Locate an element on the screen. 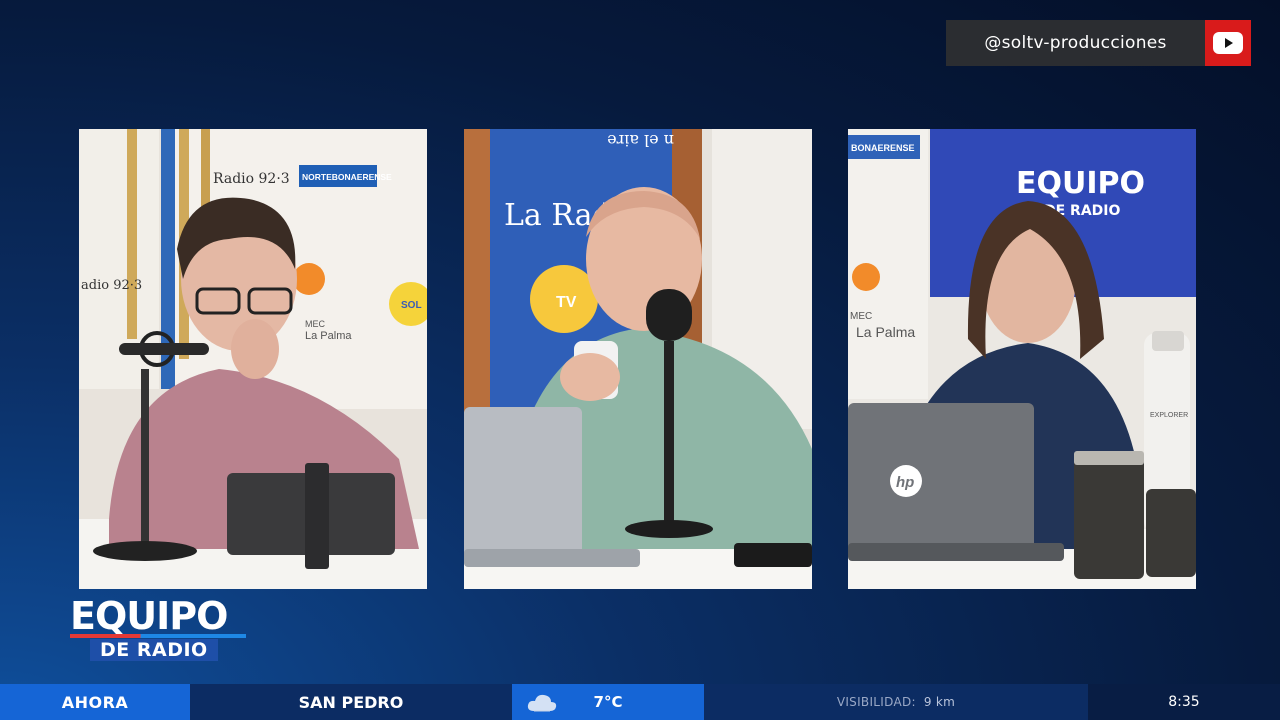 This screenshot has width=1280, height=720. ticker-city: SAN PEDRO is located at coordinates (351, 702).